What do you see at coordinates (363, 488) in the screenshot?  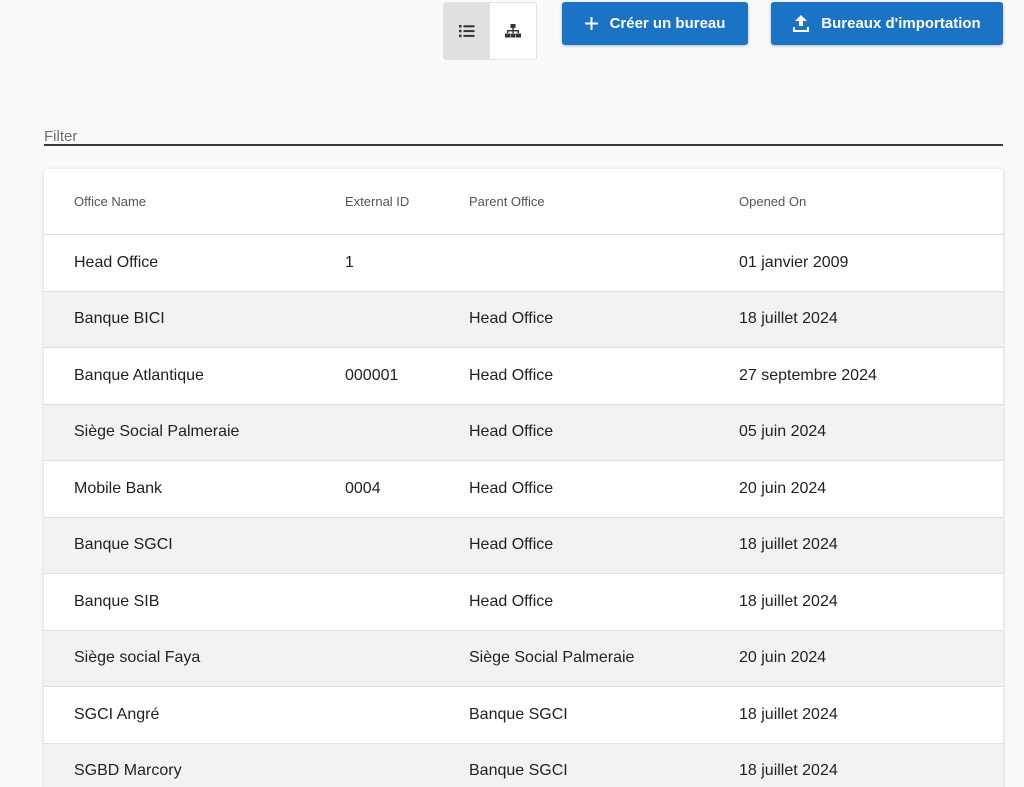 I see `cell-external-id: 0004` at bounding box center [363, 488].